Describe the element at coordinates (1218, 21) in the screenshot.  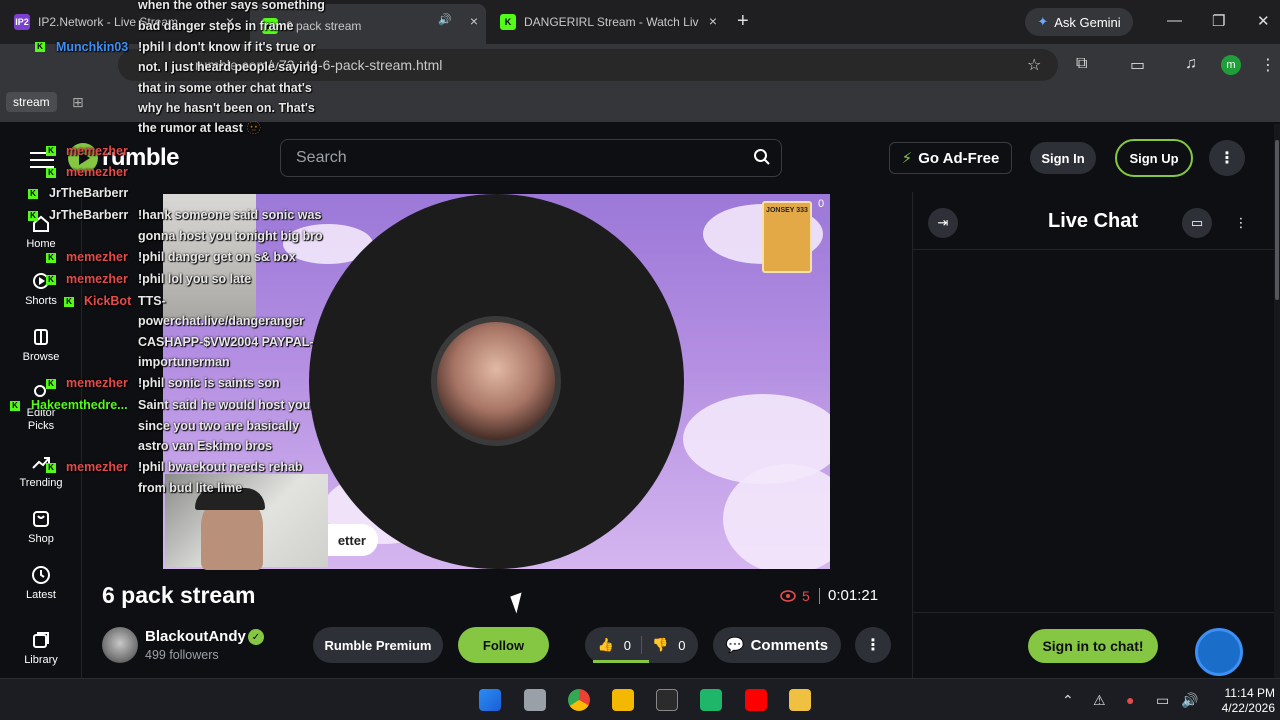
I see `restore-icon: ❐` at that location.